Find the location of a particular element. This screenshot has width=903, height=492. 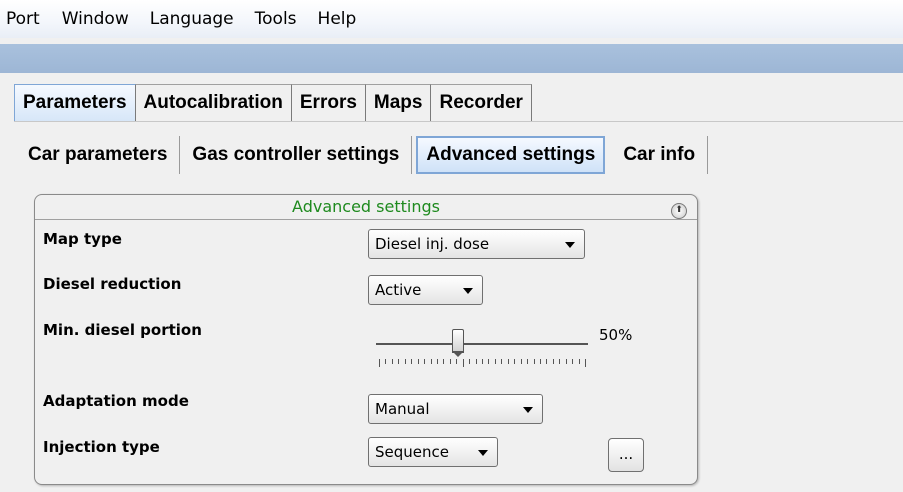

menu-window: Window is located at coordinates (92, 19).